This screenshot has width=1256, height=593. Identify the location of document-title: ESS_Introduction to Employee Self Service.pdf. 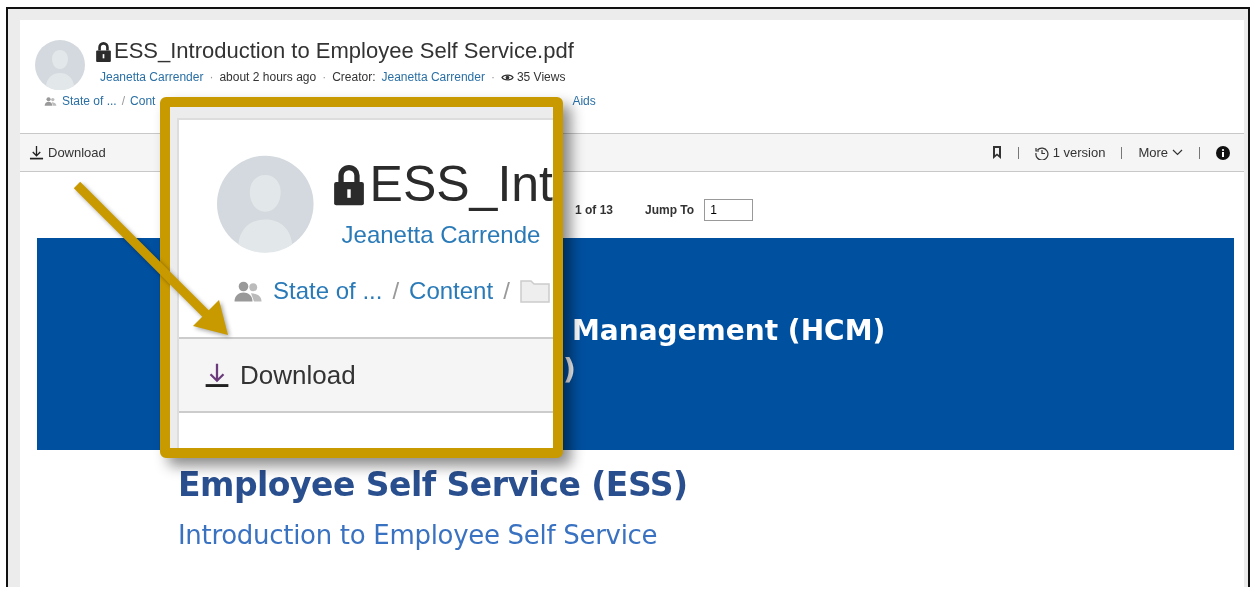
(344, 51).